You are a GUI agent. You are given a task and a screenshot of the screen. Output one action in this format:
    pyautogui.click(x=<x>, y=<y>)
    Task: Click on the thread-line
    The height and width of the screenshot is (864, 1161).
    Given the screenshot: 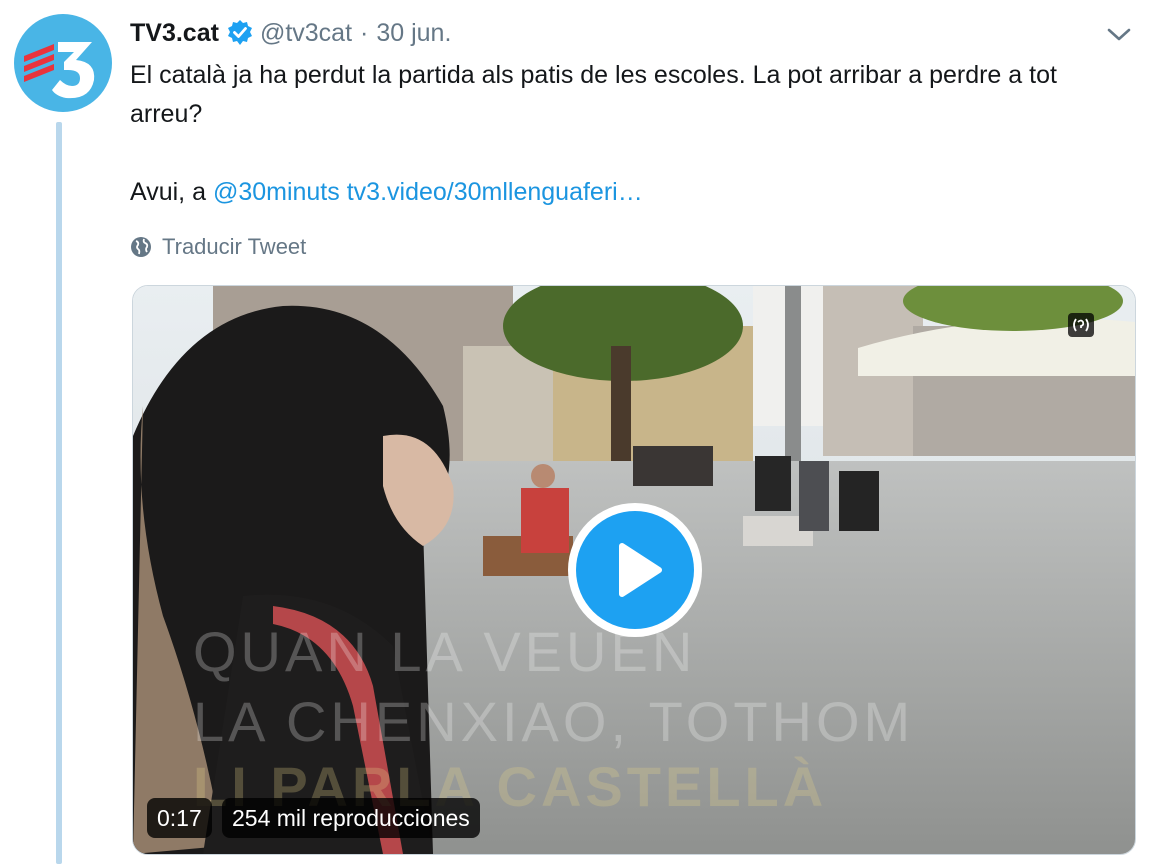 What is the action you would take?
    pyautogui.click(x=59, y=493)
    